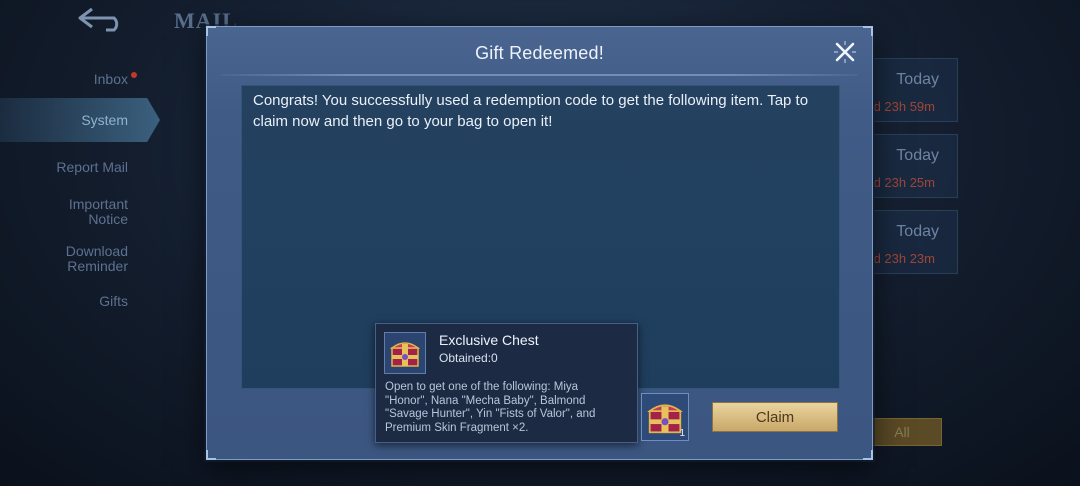  Describe the element at coordinates (909, 166) in the screenshot. I see `mail-list-item: Today d 23h 25m` at that location.